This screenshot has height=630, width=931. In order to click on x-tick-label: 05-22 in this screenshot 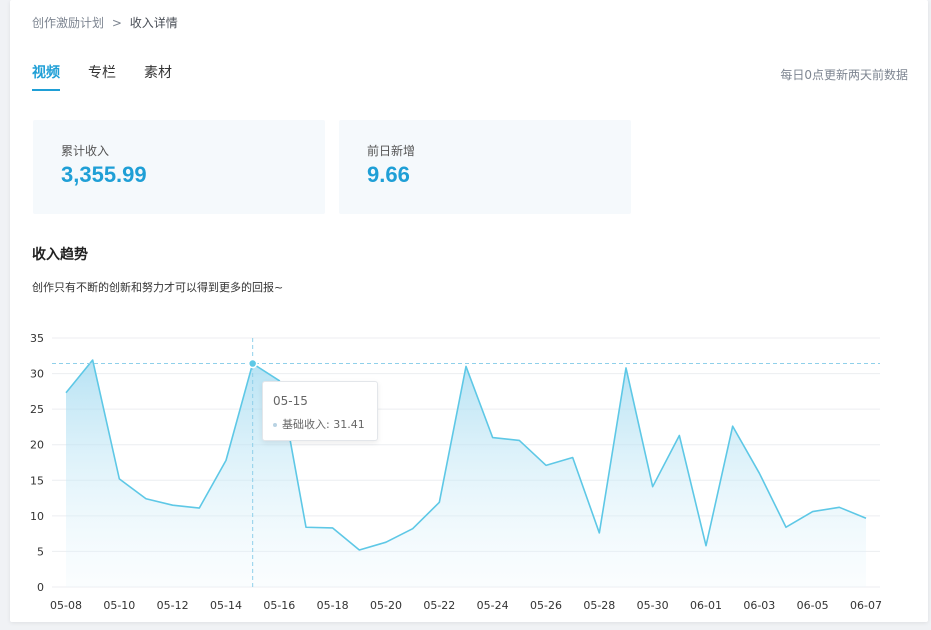, I will do `click(439, 605)`.